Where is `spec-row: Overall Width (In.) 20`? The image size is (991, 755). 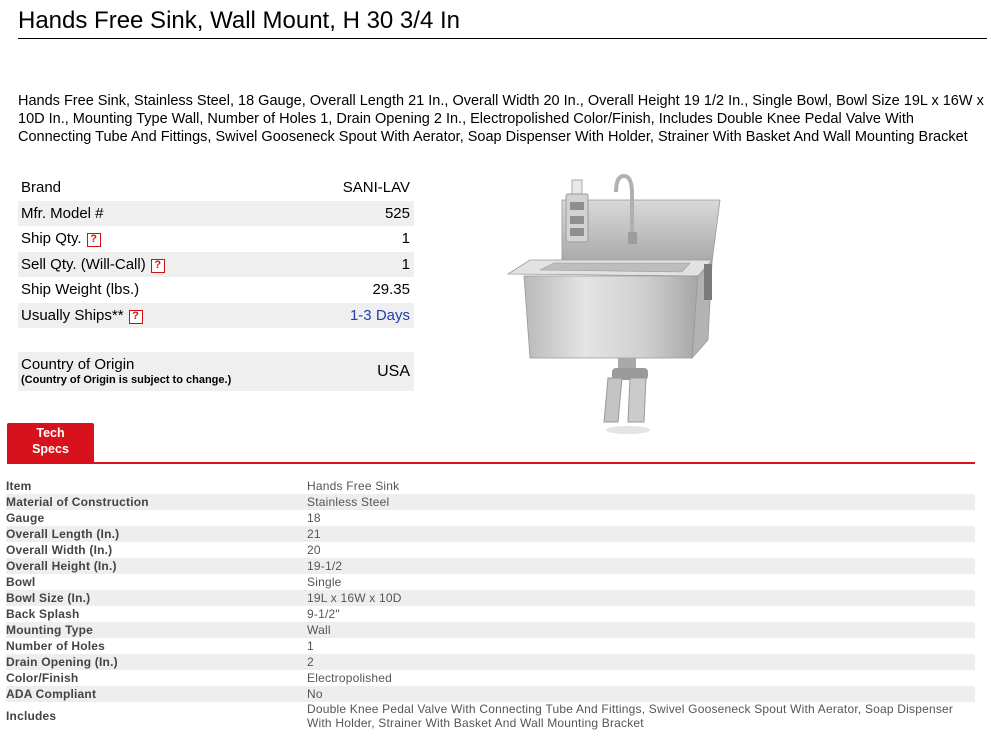 spec-row: Overall Width (In.) 20 is located at coordinates (490, 550).